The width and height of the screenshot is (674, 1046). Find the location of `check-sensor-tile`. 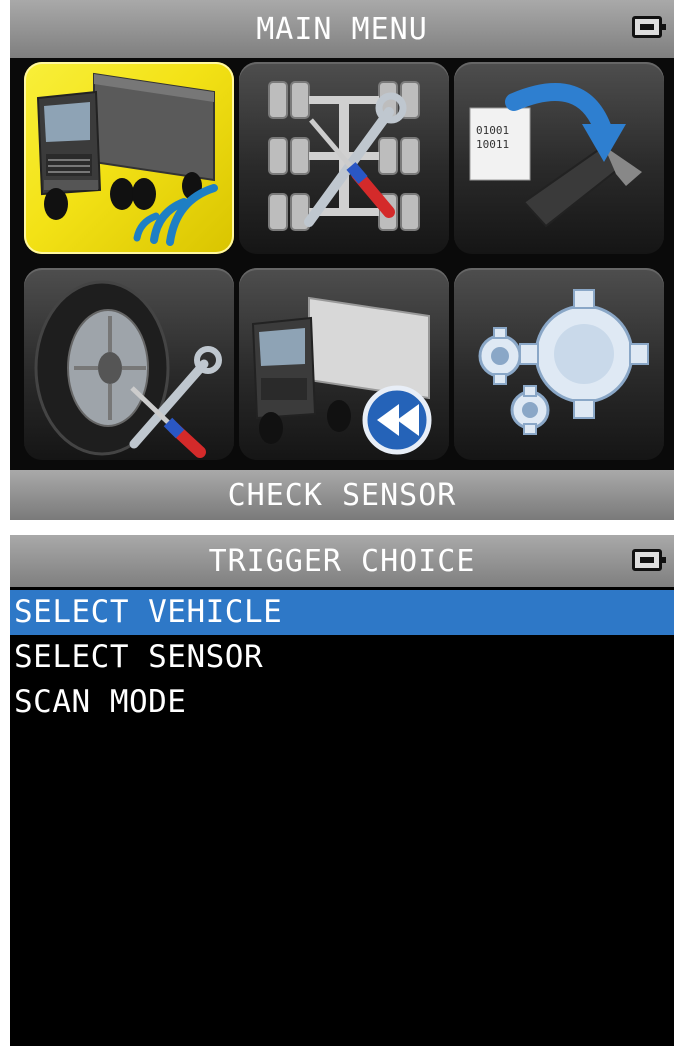

check-sensor-tile is located at coordinates (129, 158).